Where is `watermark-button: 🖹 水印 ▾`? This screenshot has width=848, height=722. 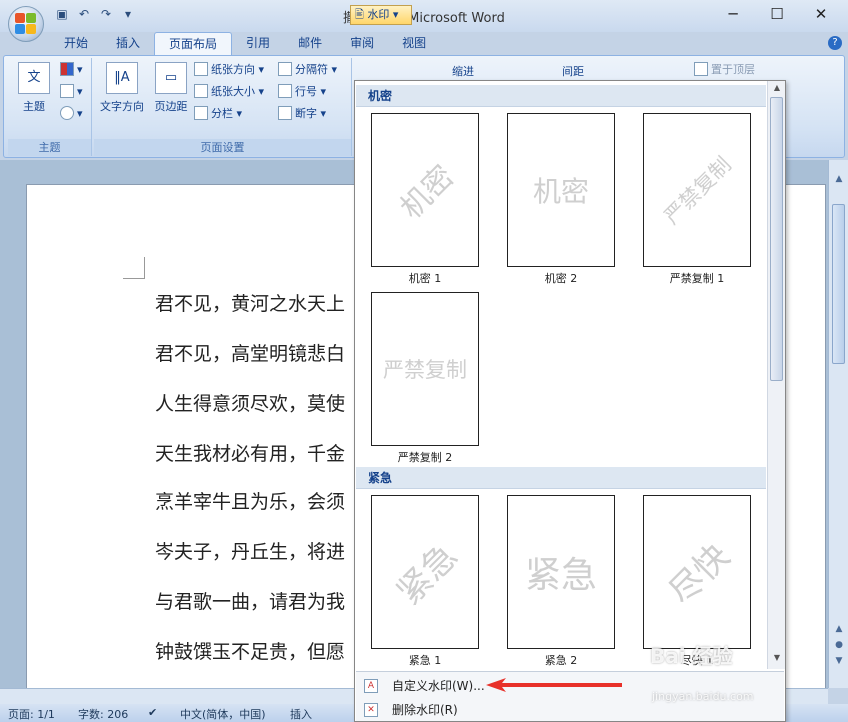 watermark-button: 🖹 水印 ▾ is located at coordinates (381, 15).